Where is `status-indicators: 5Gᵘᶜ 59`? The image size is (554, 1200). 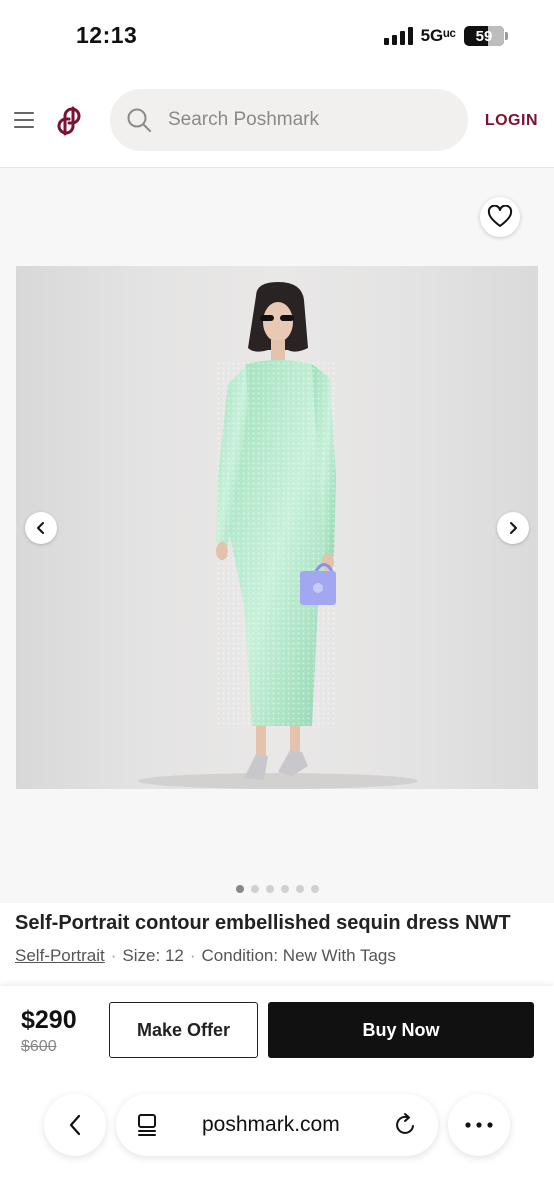 status-indicators: 5Gᵘᶜ 59 is located at coordinates (445, 36).